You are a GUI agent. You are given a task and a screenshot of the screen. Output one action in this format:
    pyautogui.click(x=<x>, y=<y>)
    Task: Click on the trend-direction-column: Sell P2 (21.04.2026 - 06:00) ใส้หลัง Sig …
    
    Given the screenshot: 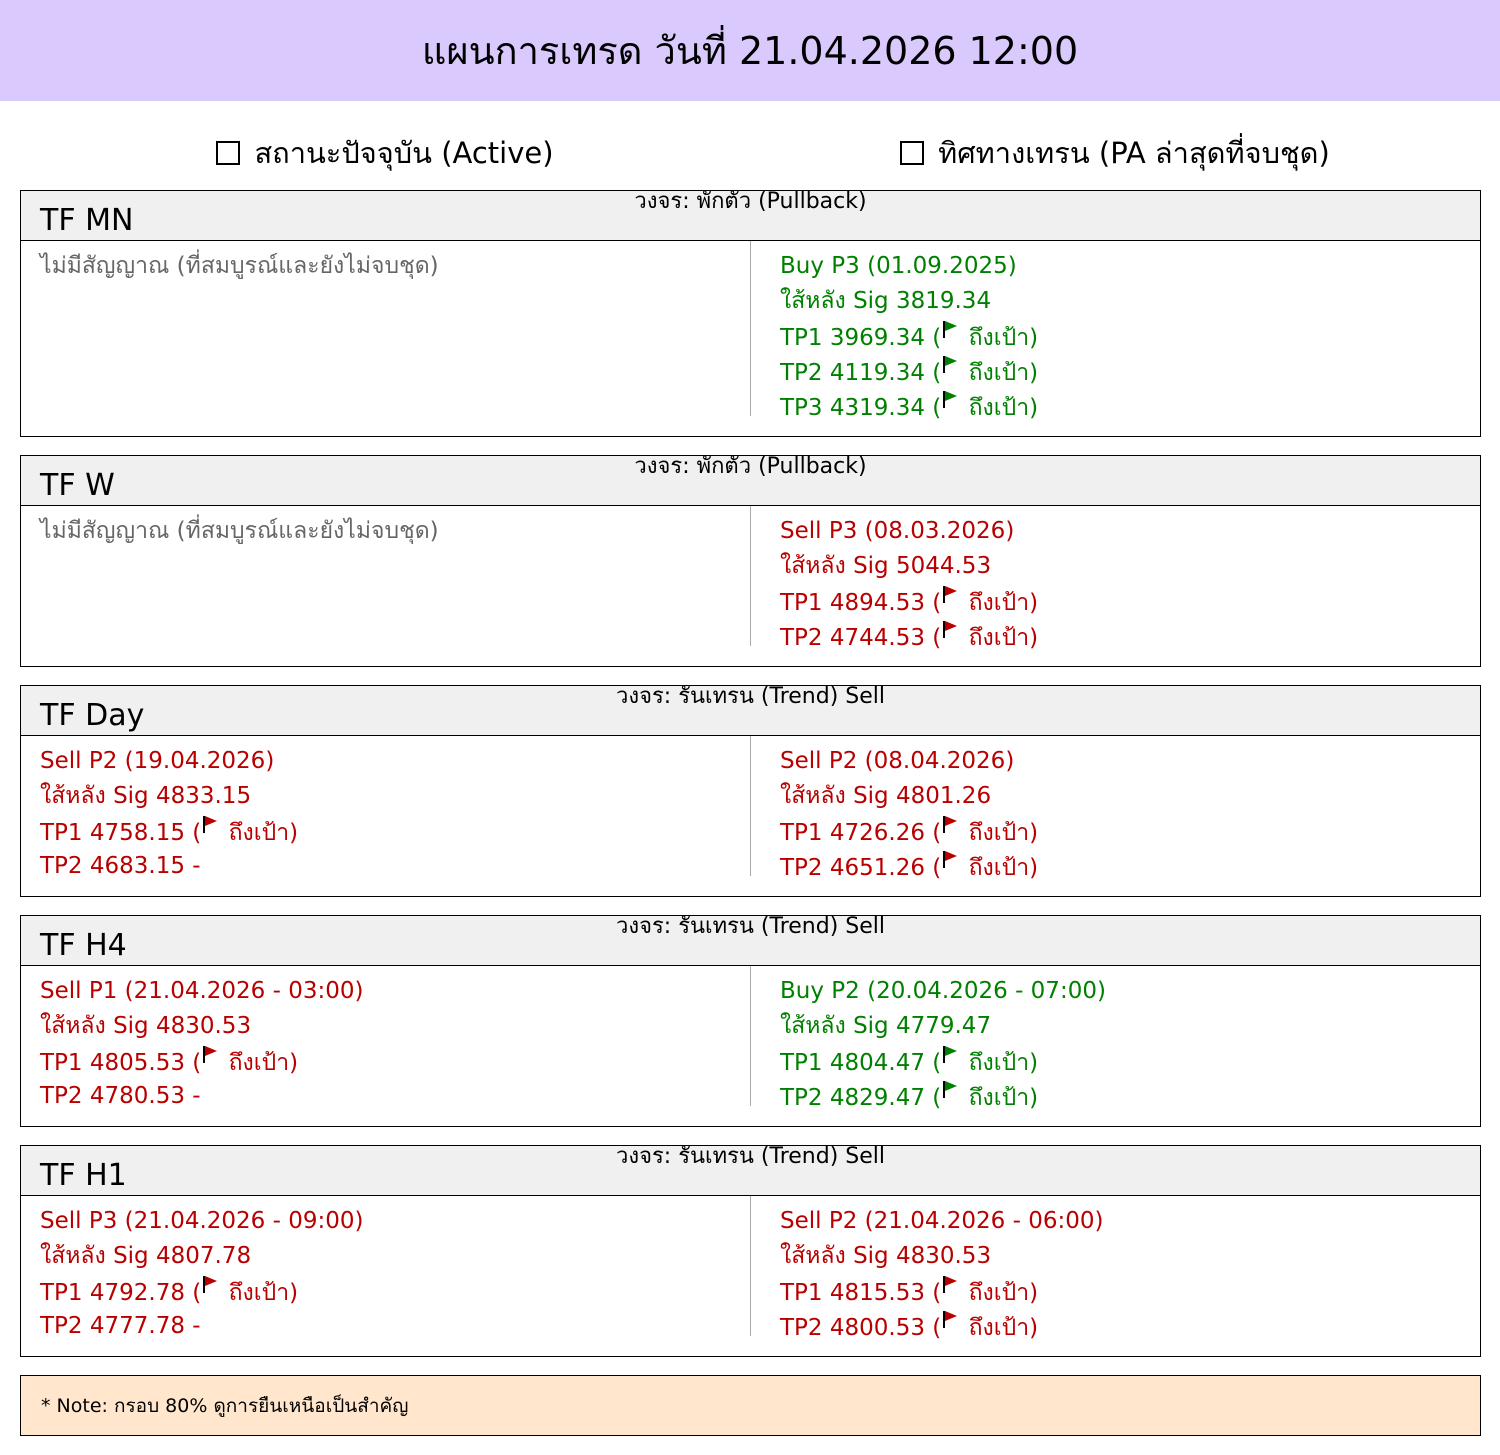 What is the action you would take?
    pyautogui.click(x=1125, y=1276)
    